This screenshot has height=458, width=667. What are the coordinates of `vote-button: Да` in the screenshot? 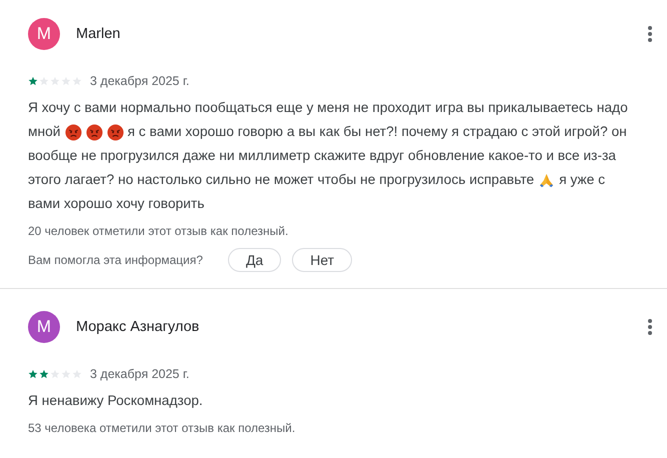 It's located at (255, 260).